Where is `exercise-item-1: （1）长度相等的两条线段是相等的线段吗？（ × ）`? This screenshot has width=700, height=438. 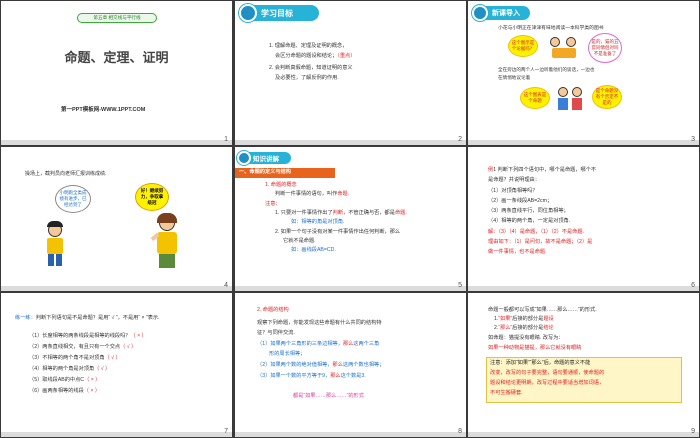
exercise-item-1: （1）长度相等的两条线段是相等的线段吗？（ × ） is located at coordinates (88, 336).